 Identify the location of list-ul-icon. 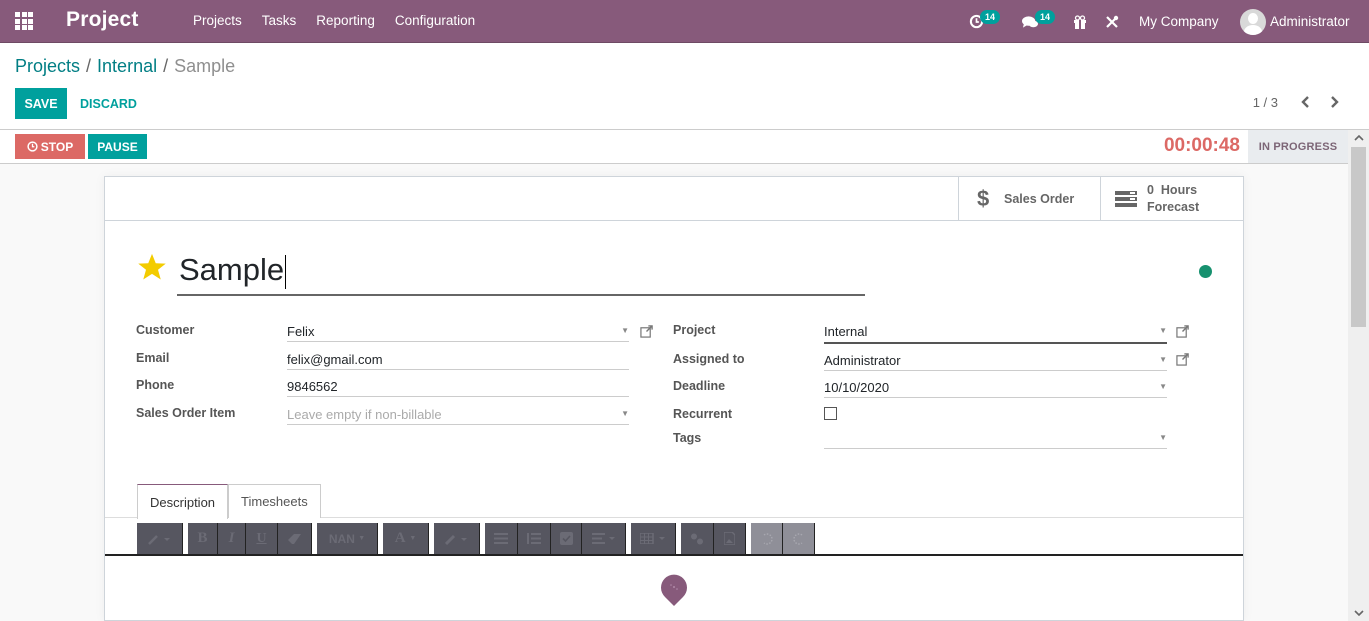
(501, 538).